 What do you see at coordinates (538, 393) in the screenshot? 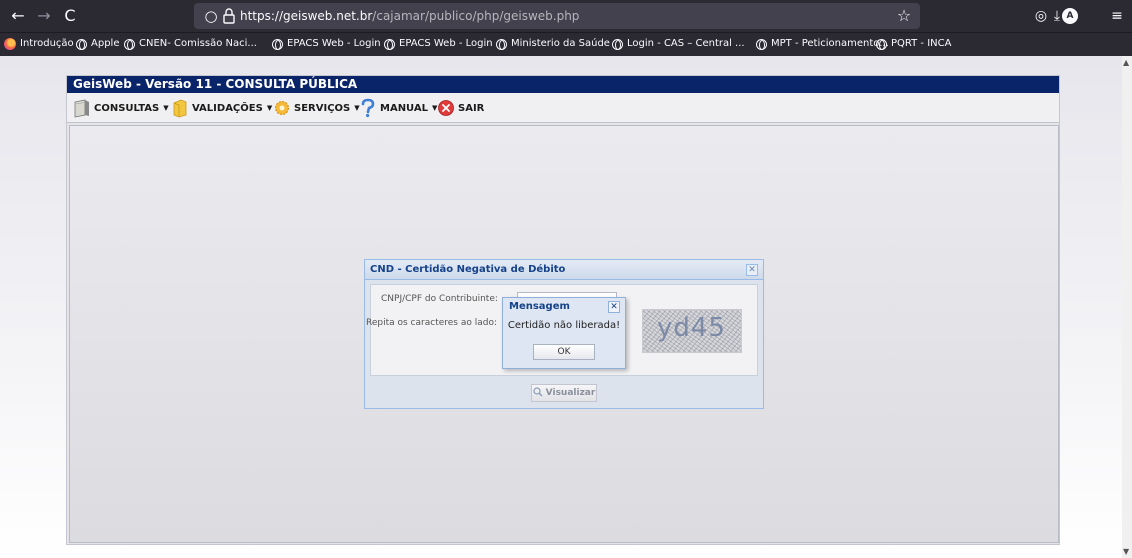
I see `magnifier-icon` at bounding box center [538, 393].